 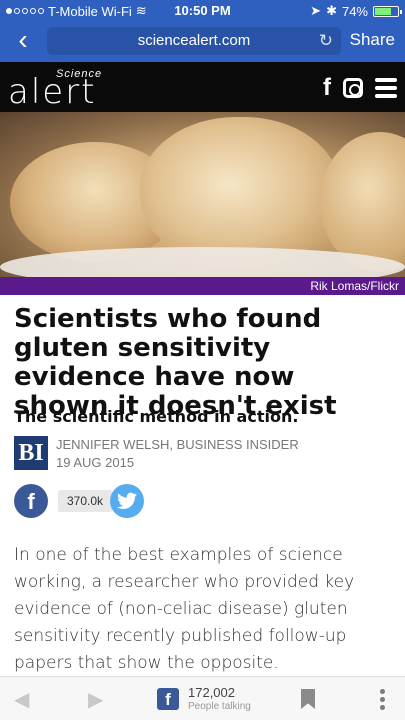 I want to click on hamburger-menu-icon, so click(x=386, y=88).